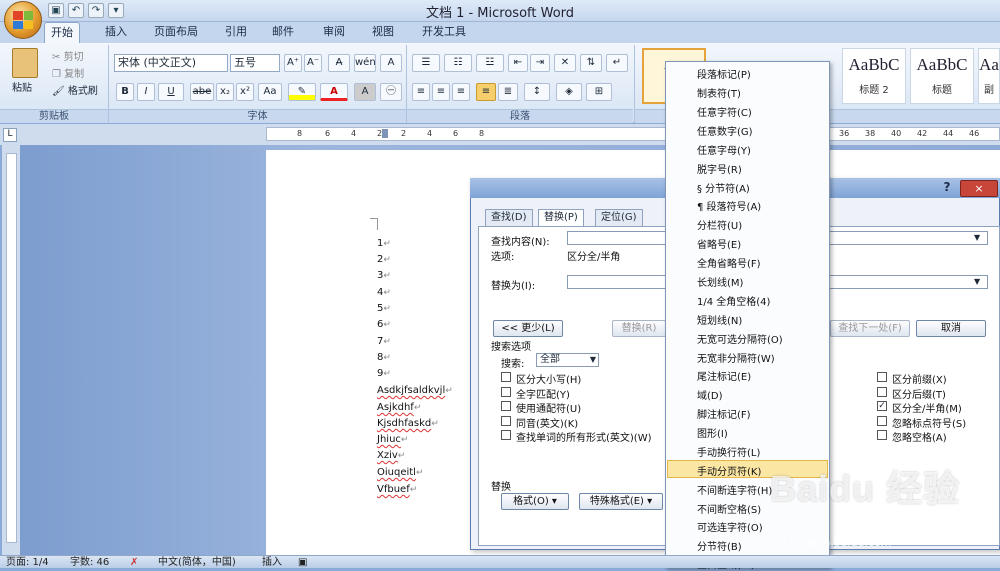  Describe the element at coordinates (724, 149) in the screenshot. I see `menu-item: 任意字母(Y)` at that location.